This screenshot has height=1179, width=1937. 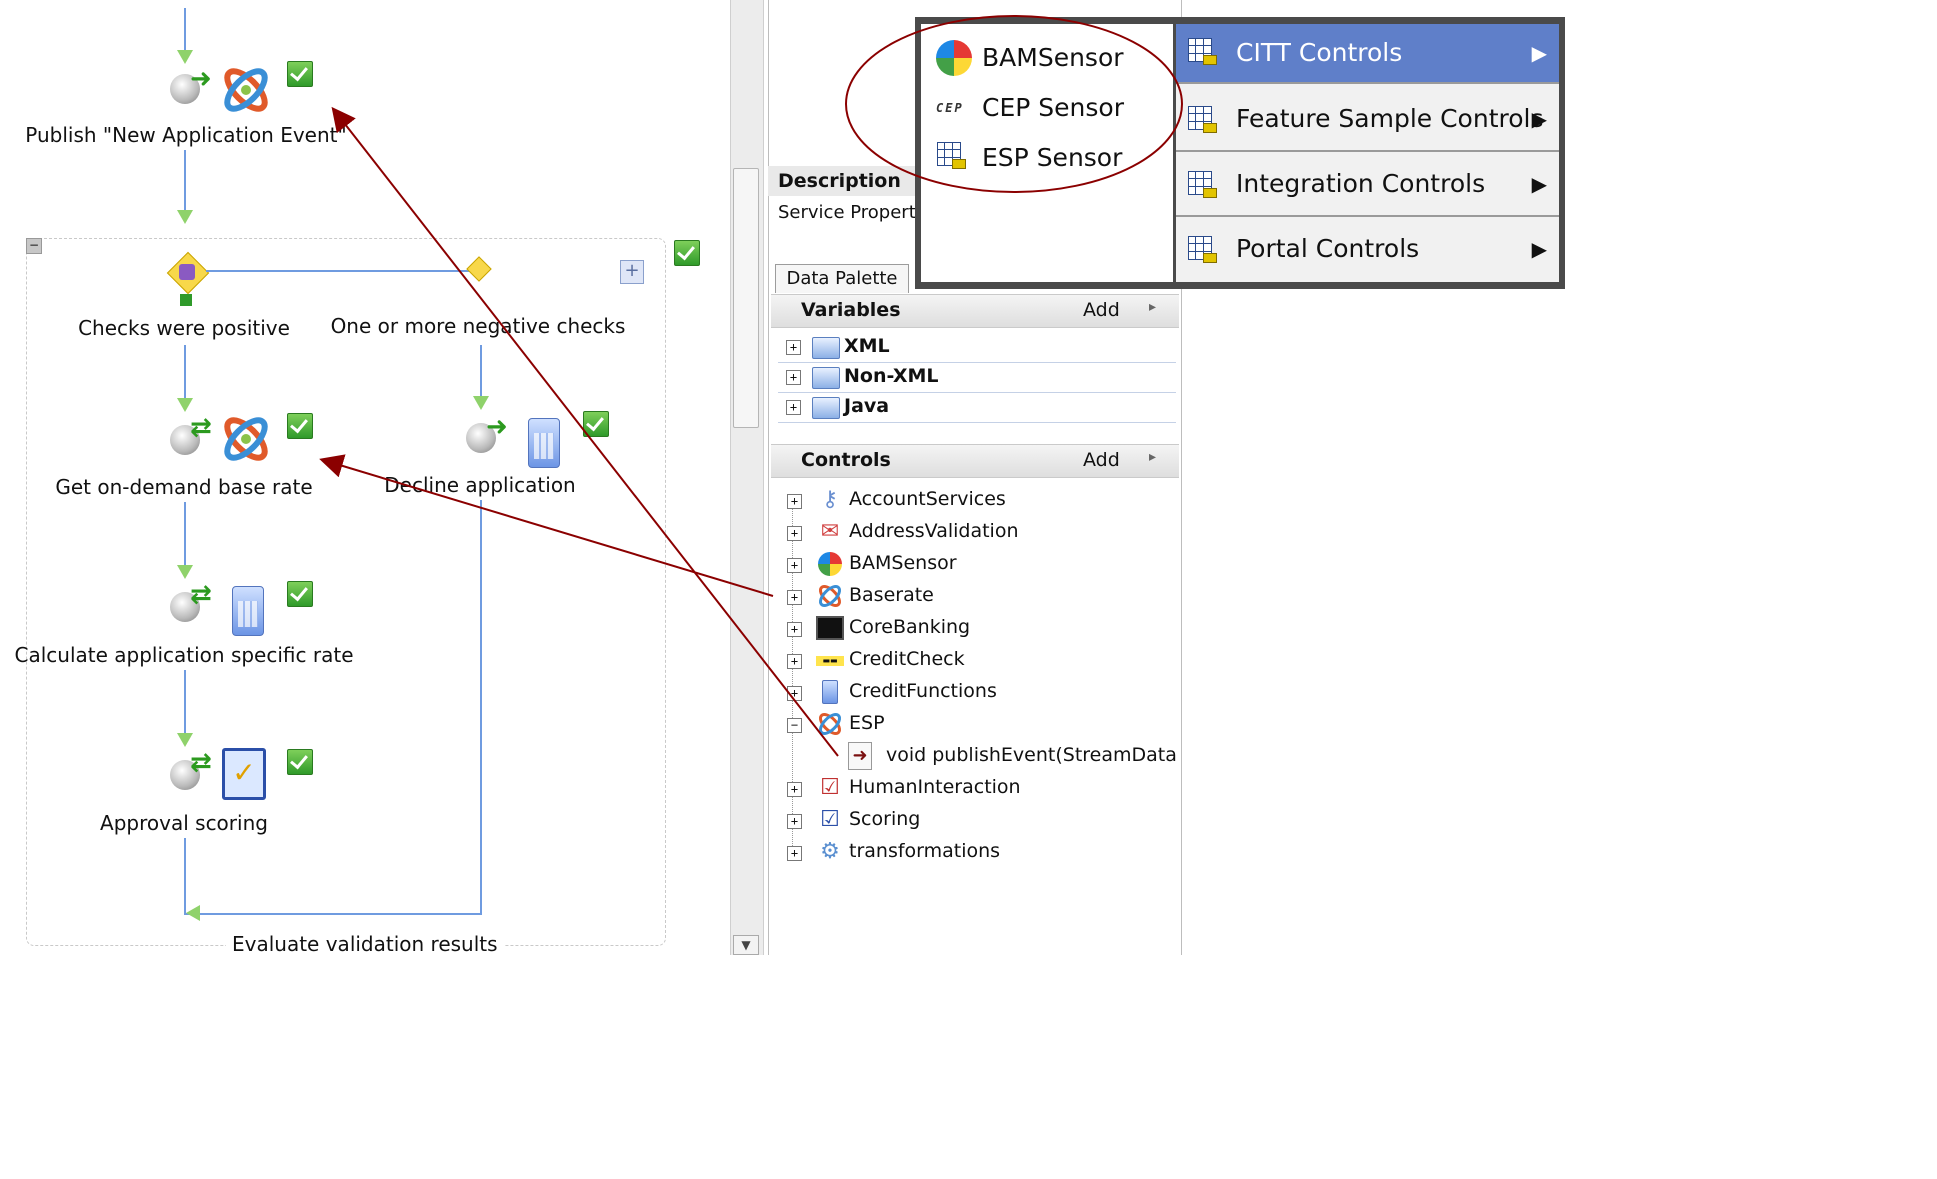 What do you see at coordinates (1051, 58) in the screenshot?
I see `menu-item-bamsensor: BAMSensor` at bounding box center [1051, 58].